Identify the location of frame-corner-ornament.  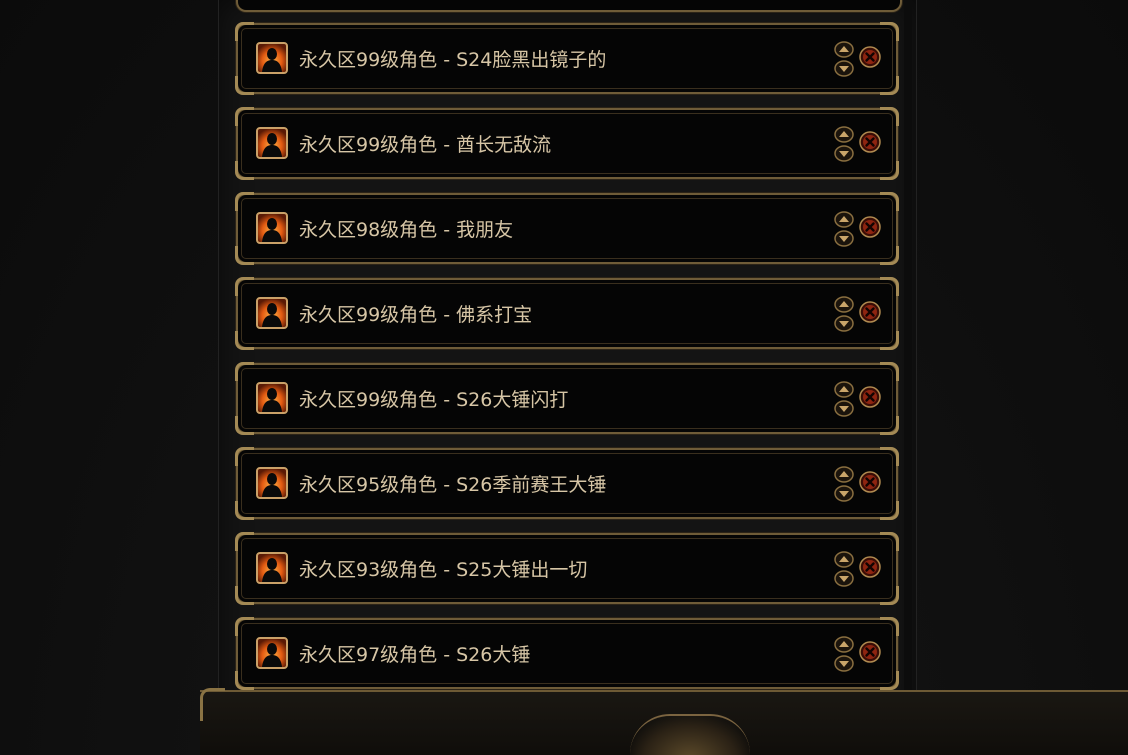
(212, 704).